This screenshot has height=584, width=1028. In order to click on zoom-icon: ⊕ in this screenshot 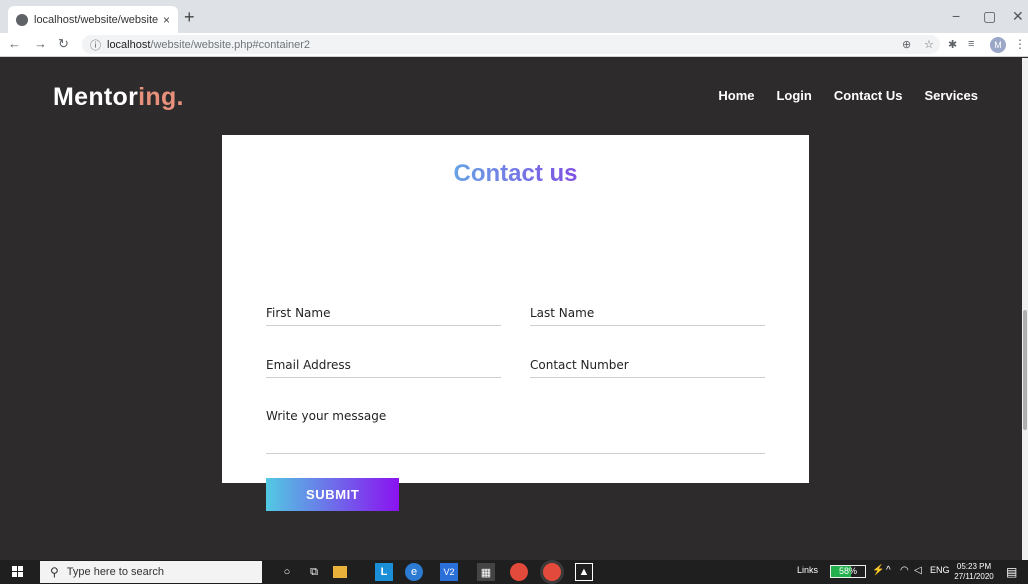, I will do `click(906, 44)`.